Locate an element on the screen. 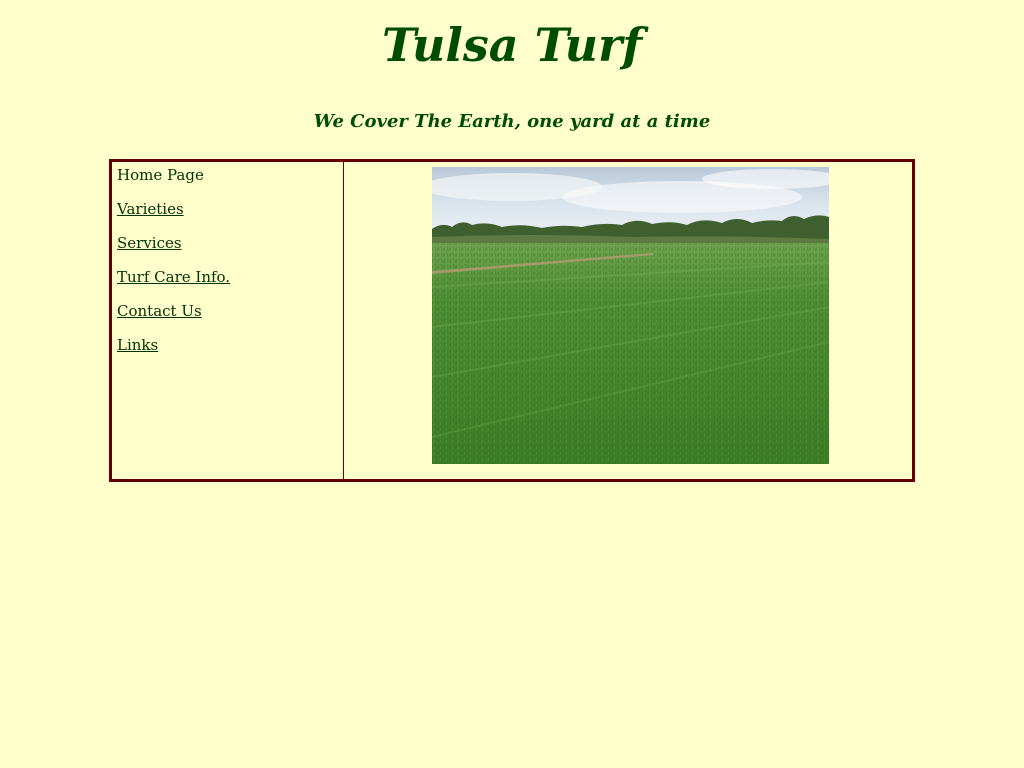 This screenshot has height=768, width=1024. nav-services-link: Services is located at coordinates (149, 243).